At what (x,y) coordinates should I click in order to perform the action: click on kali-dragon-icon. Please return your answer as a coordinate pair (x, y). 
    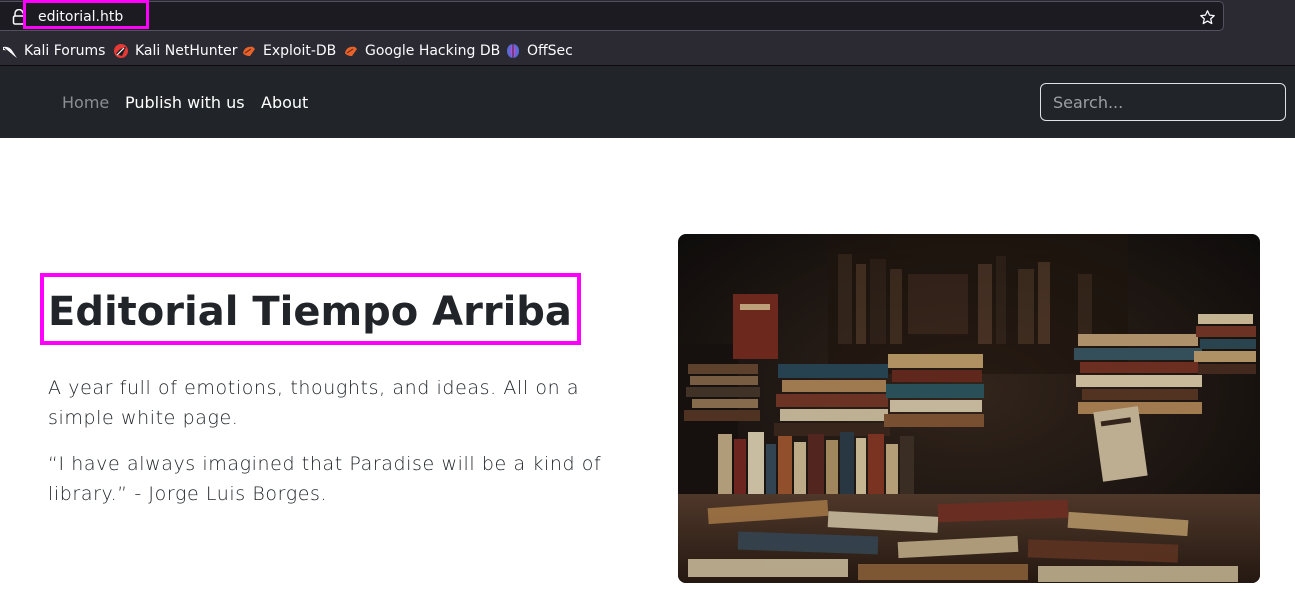
    Looking at the image, I should click on (10, 52).